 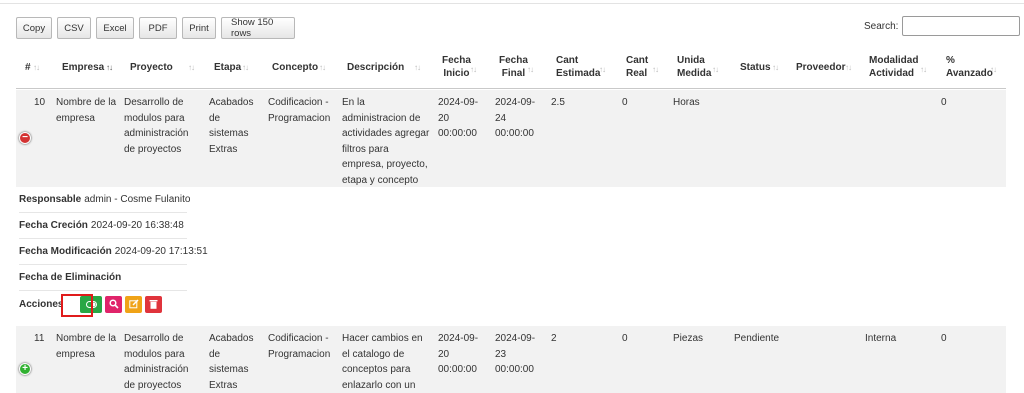 What do you see at coordinates (137, 225) in the screenshot?
I see `detail-value: 2024-09-20 16:38:48` at bounding box center [137, 225].